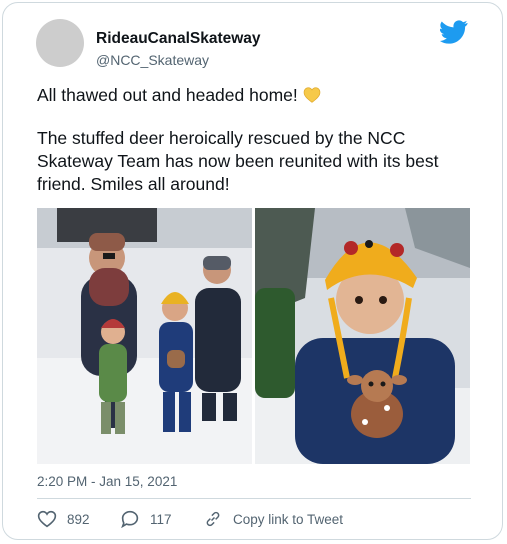 This screenshot has width=507, height=544. Describe the element at coordinates (78, 519) in the screenshot. I see `like-count: 892` at that location.